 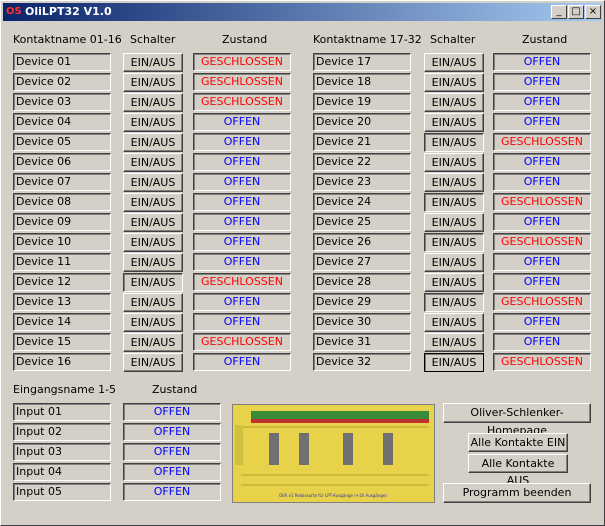 I want to click on device-name-field: Device 21, so click(x=362, y=142).